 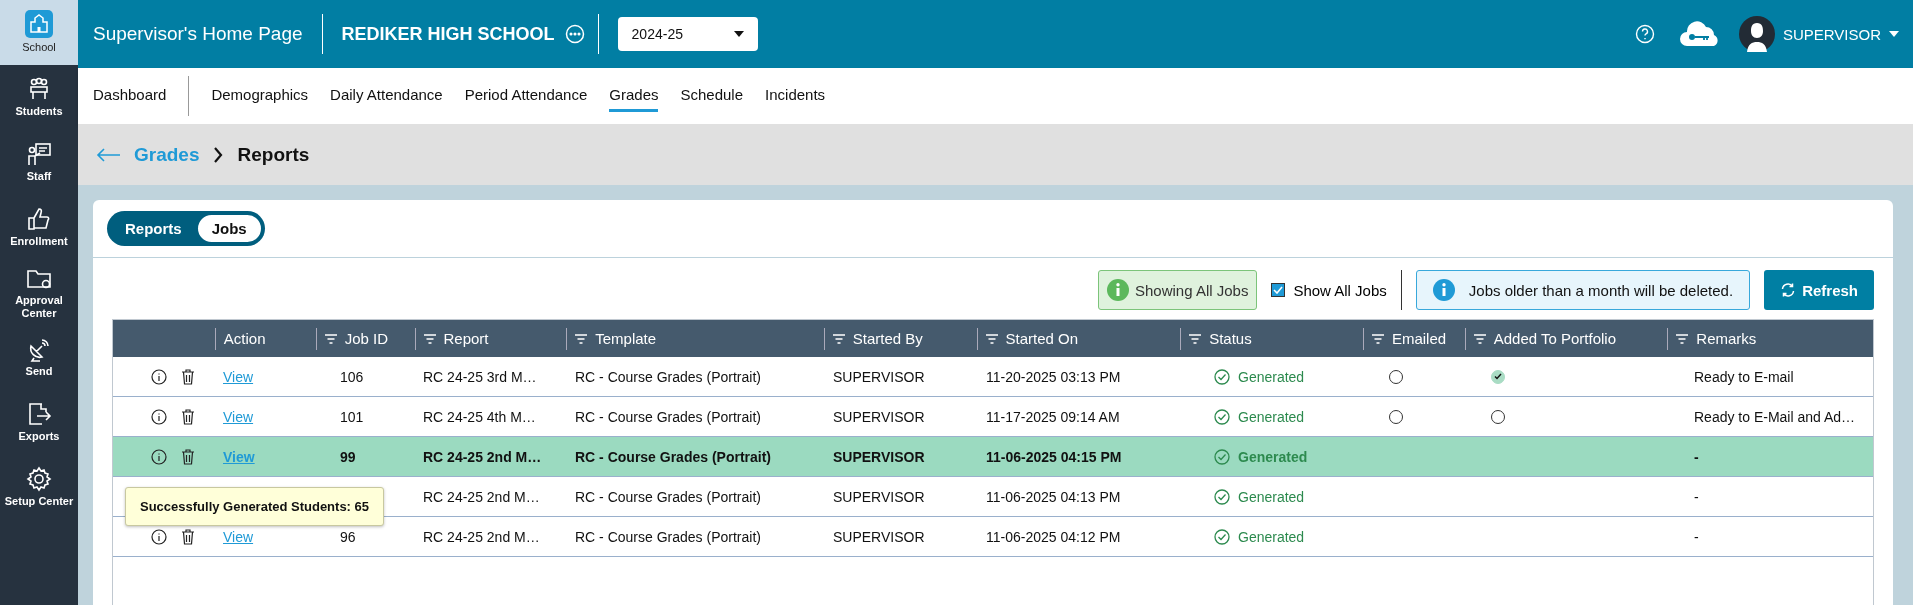 What do you see at coordinates (900, 338) in the screenshot?
I see `column-header: Started By` at bounding box center [900, 338].